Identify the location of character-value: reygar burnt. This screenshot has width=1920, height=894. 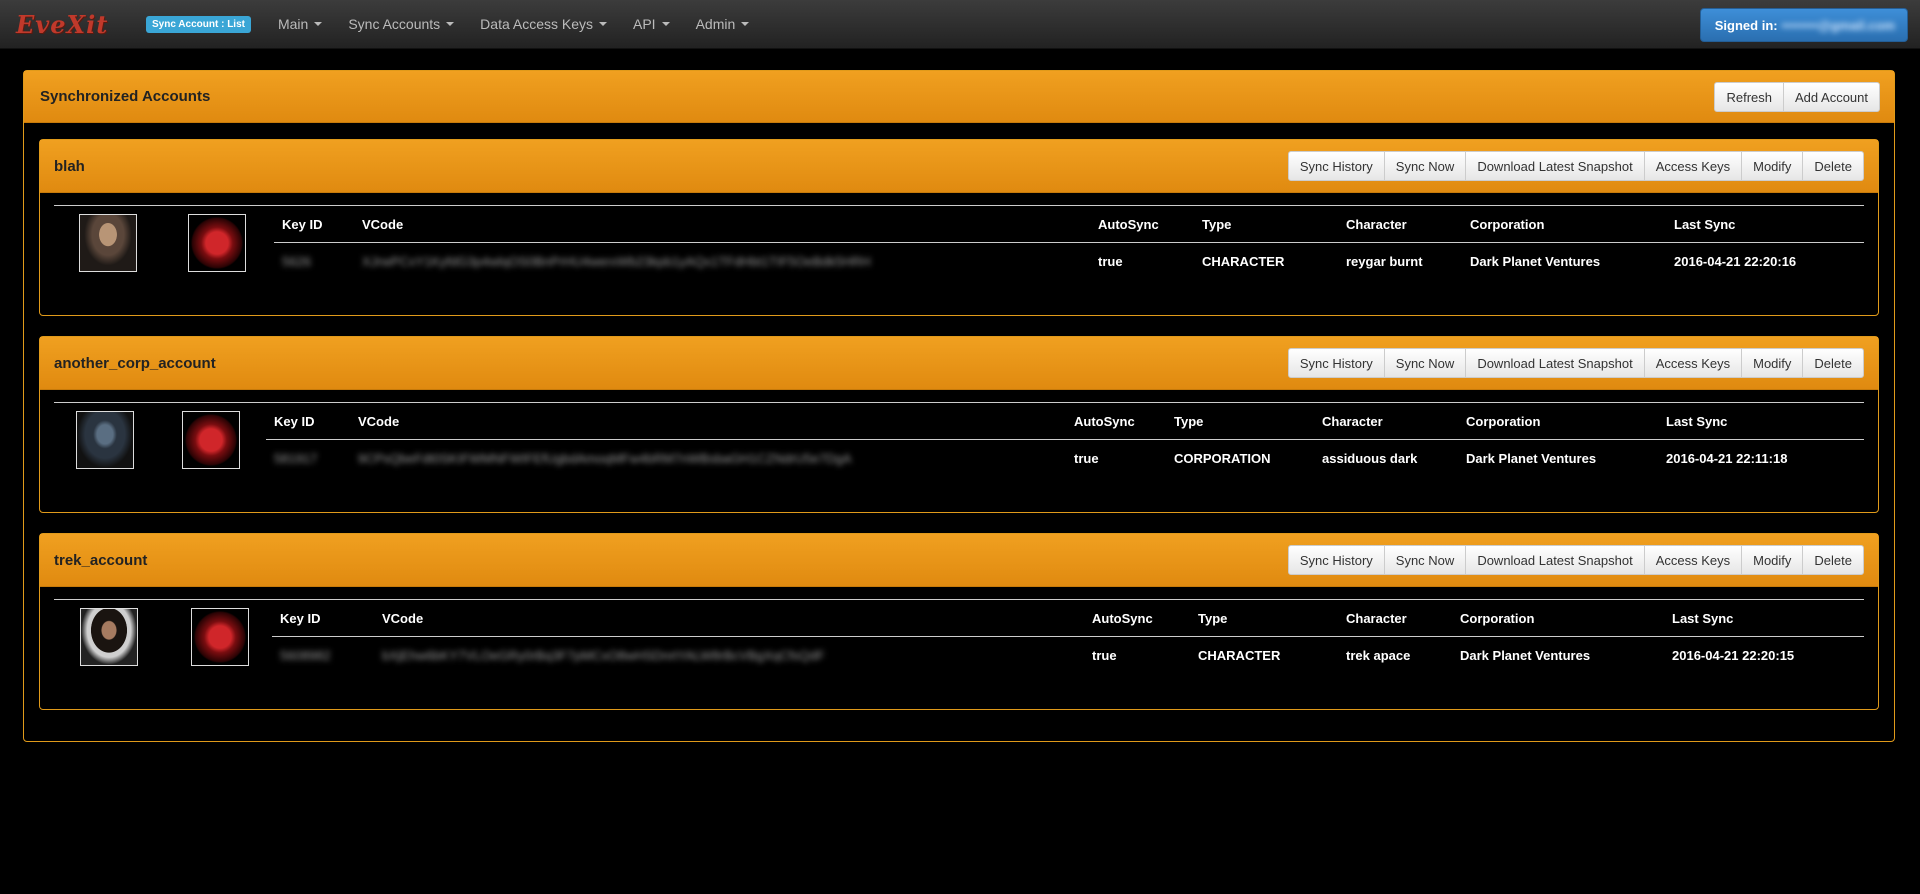
(1384, 261).